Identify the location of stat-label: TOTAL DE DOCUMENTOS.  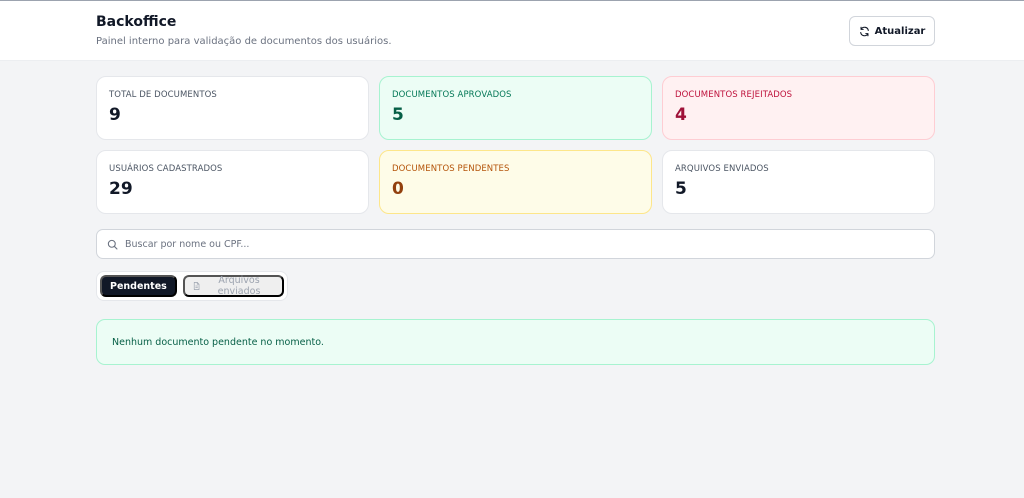
(163, 95).